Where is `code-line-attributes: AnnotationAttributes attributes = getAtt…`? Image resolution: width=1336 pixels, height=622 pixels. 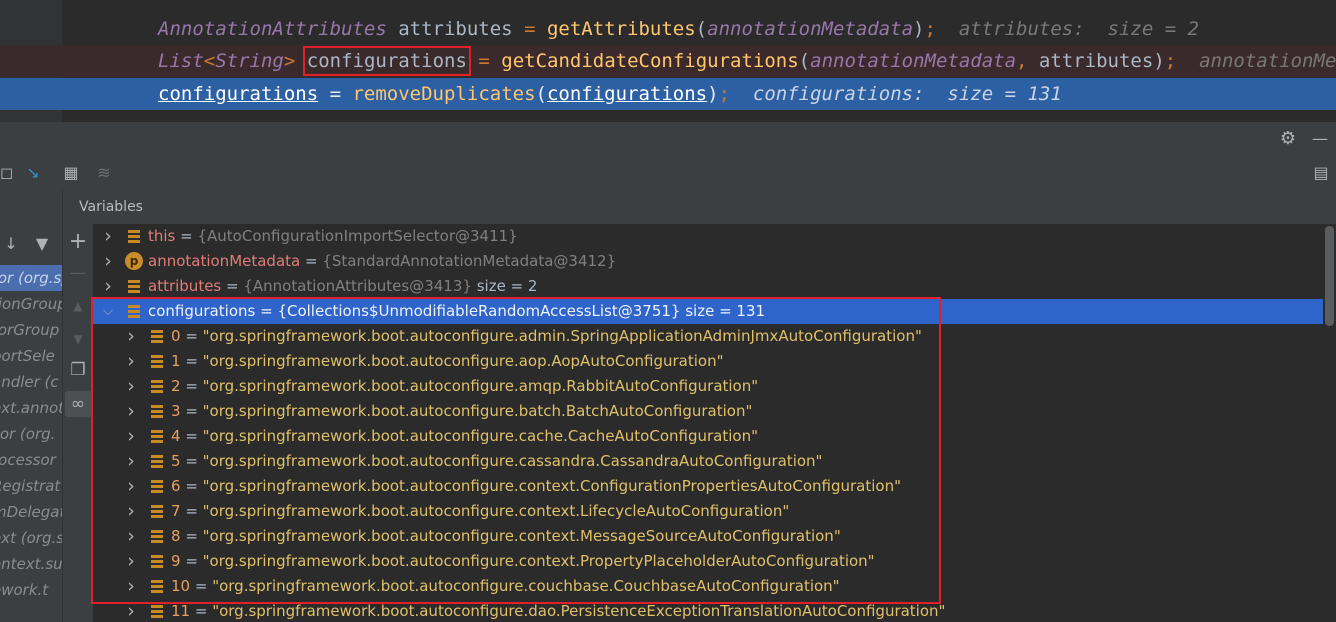 code-line-attributes: AnnotationAttributes attributes = getAtt… is located at coordinates (668, 29).